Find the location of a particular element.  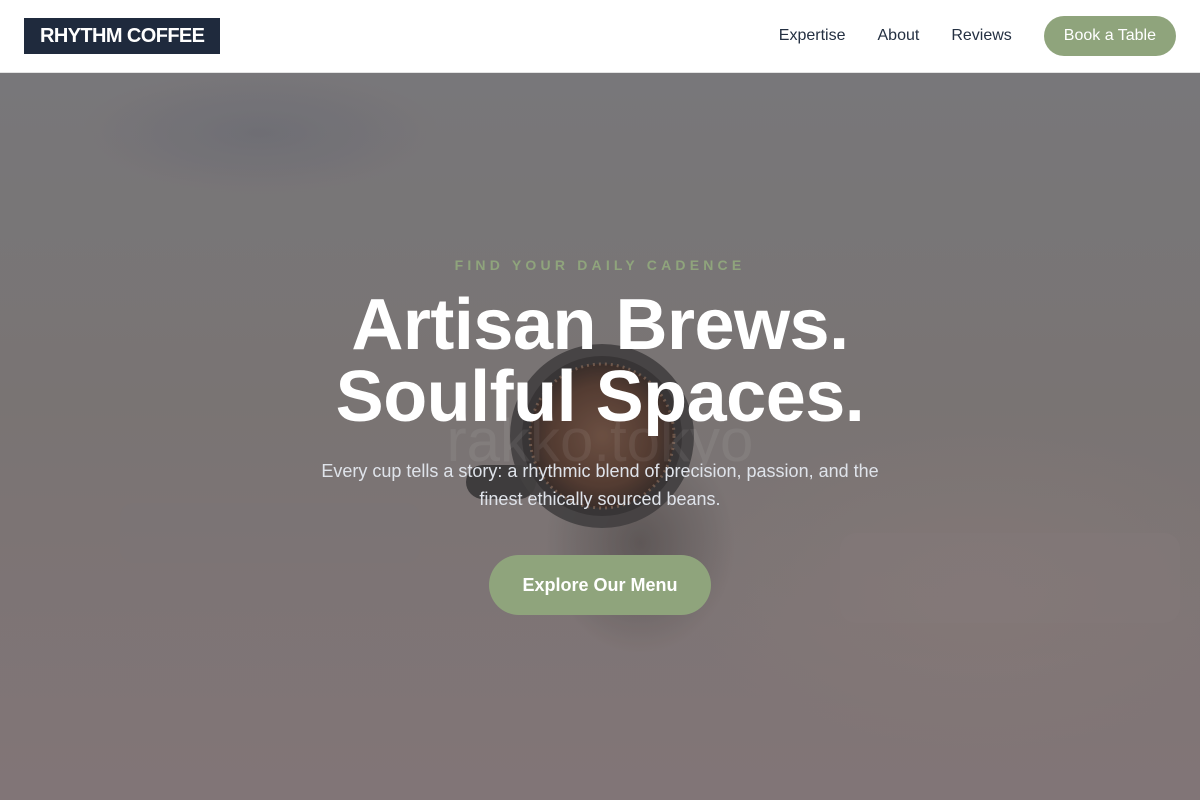

hero-headline-line-1: Artisan Brews. is located at coordinates (600, 325).